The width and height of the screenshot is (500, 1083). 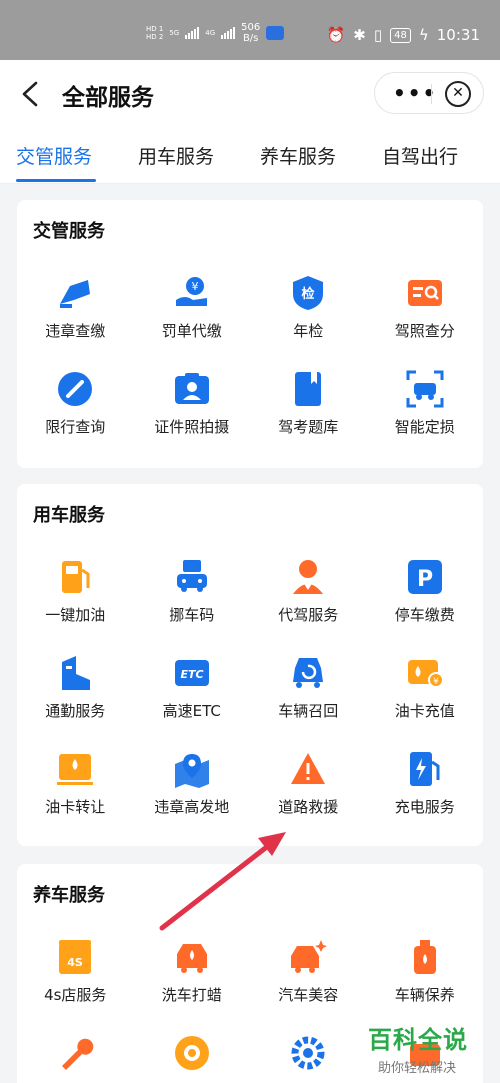 What do you see at coordinates (75, 308) in the screenshot?
I see `service-item: 违章查缴` at bounding box center [75, 308].